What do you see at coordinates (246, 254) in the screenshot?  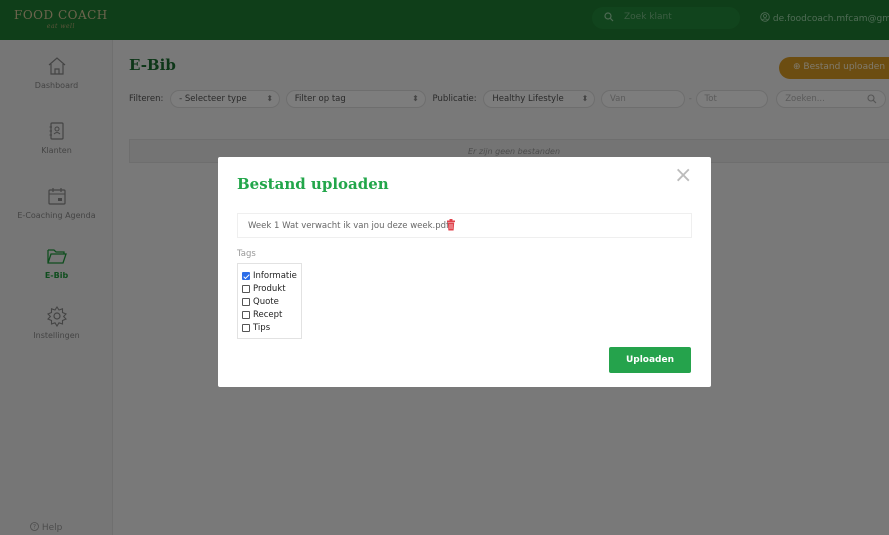 I see `tags-label: Tags` at bounding box center [246, 254].